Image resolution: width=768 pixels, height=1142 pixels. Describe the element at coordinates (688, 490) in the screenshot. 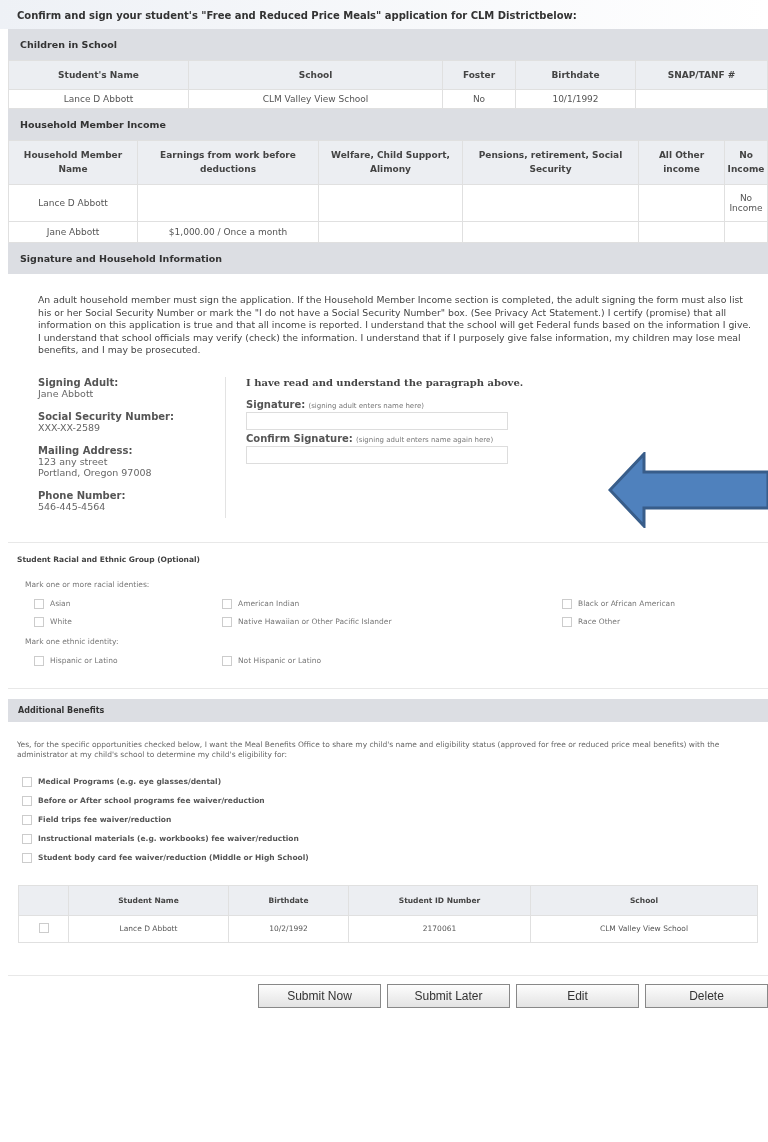

I see `arrow-icon` at that location.